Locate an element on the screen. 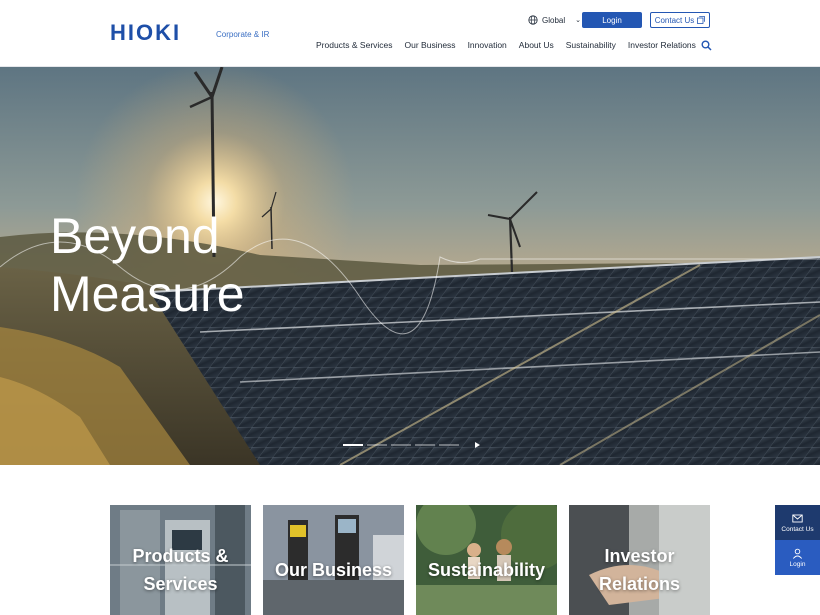 The image size is (820, 615). floating-login-button: Login is located at coordinates (797, 557).